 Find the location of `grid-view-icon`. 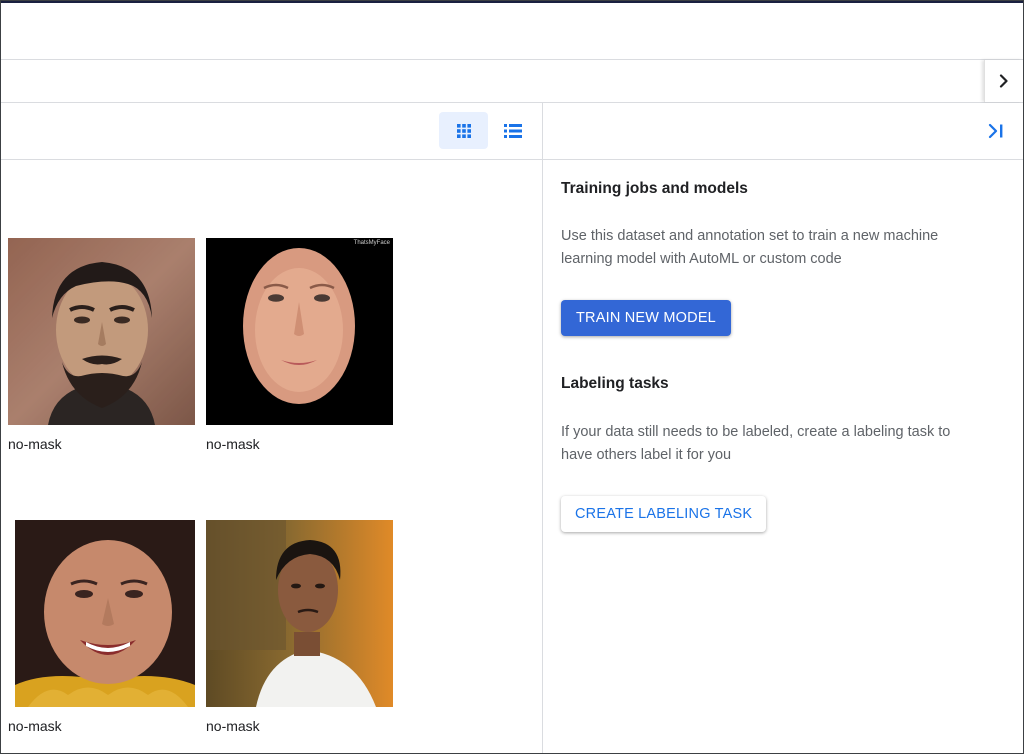

grid-view-icon is located at coordinates (463, 130).